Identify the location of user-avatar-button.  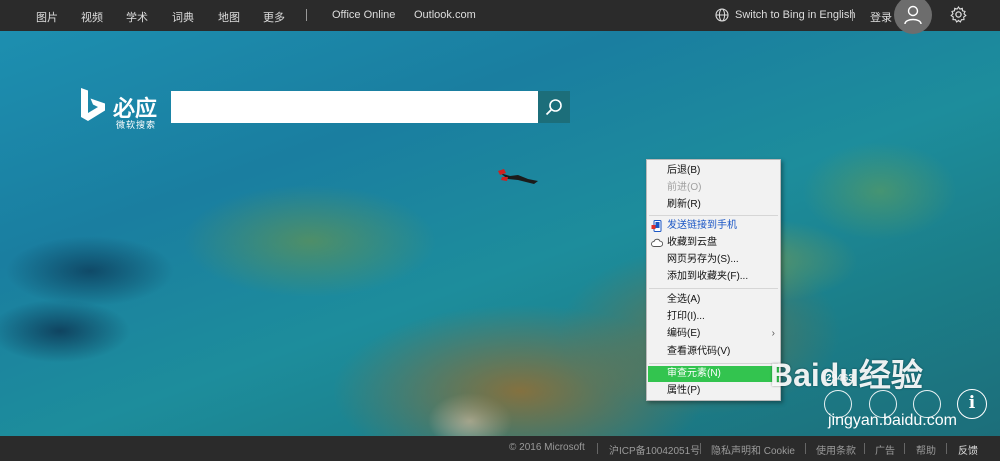
(913, 17).